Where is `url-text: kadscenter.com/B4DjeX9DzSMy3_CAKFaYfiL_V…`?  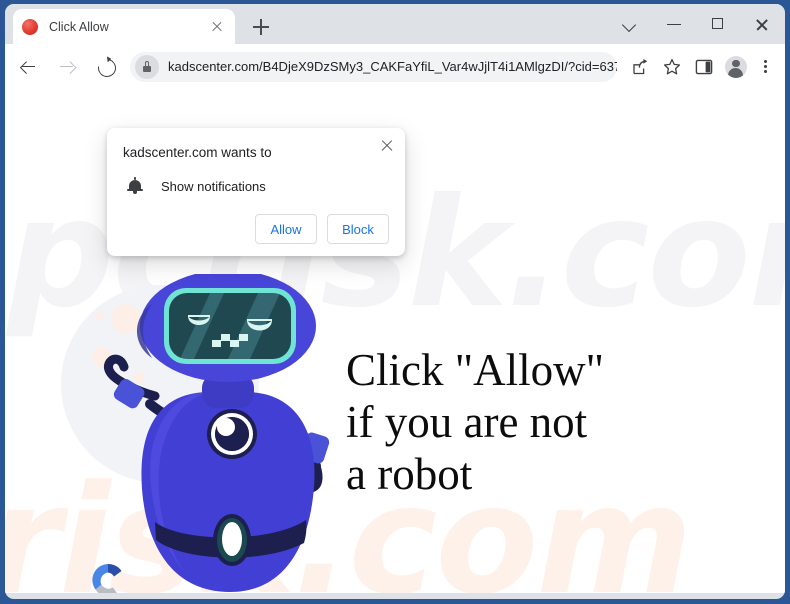
url-text: kadscenter.com/B4DjeX9DzSMy3_CAKFaYfiL_V… is located at coordinates (392, 66).